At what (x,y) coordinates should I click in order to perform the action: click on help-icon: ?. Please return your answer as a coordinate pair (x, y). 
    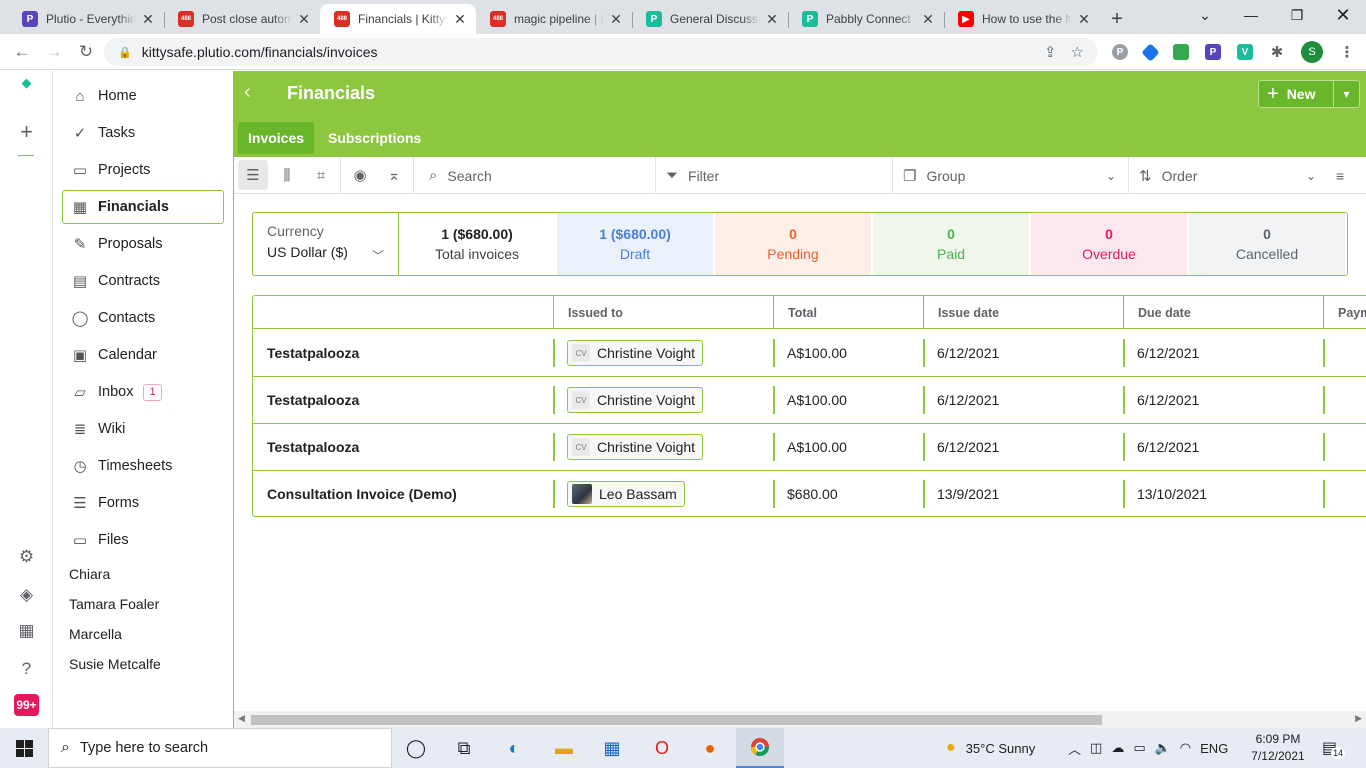
    Looking at the image, I should click on (26, 669).